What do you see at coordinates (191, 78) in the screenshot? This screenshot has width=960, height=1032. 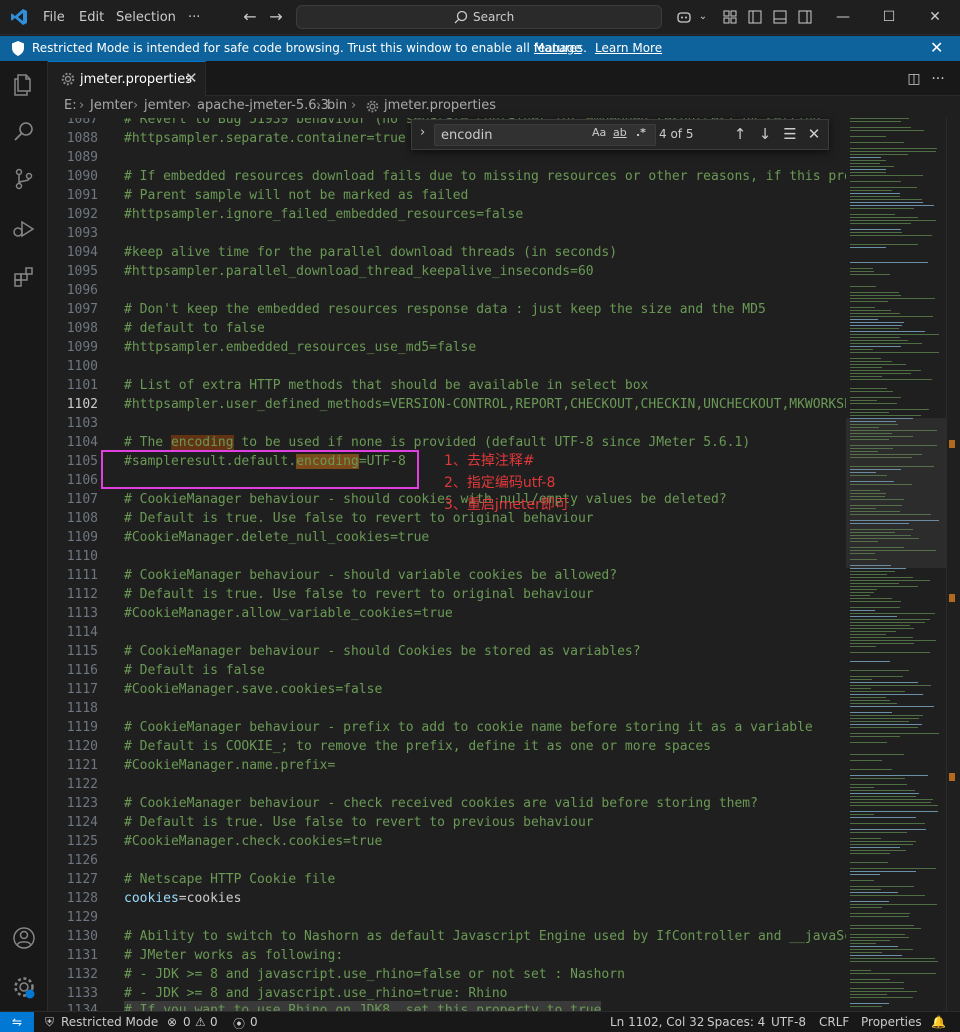 I see `close-tab-icon: ✕` at bounding box center [191, 78].